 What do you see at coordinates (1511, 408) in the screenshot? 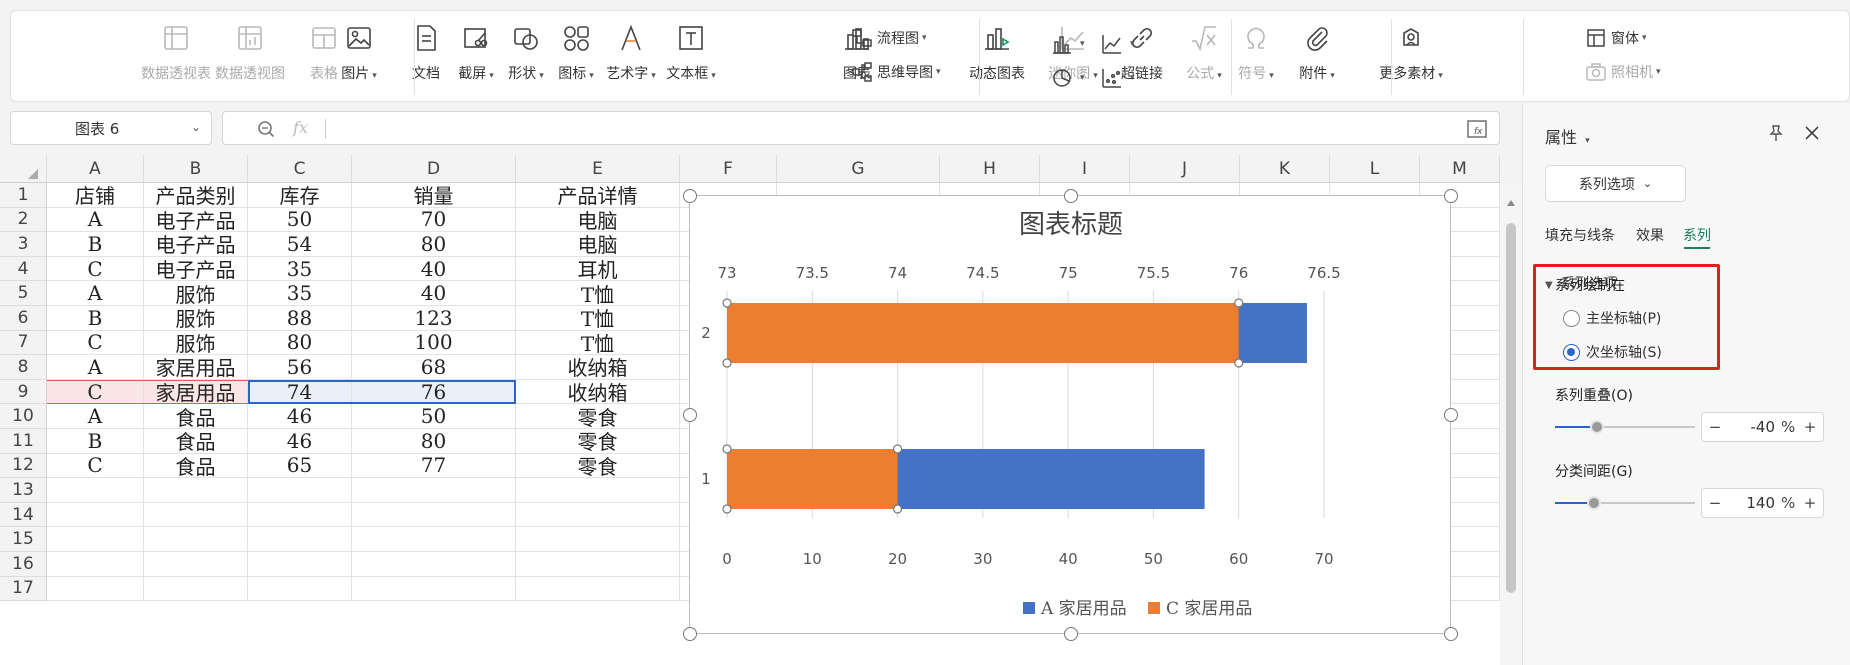
I see `scrollbar-thumb` at bounding box center [1511, 408].